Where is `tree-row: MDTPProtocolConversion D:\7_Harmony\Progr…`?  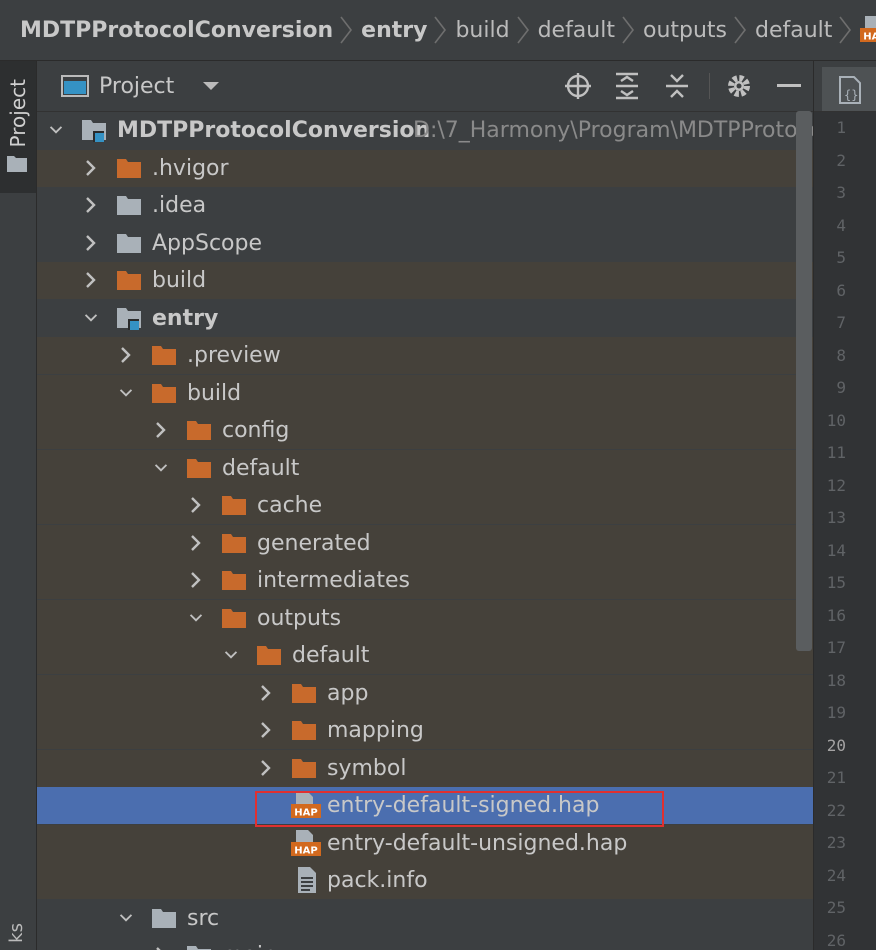
tree-row: MDTPProtocolConversion D:\7_Harmony\Progr… is located at coordinates (425, 130).